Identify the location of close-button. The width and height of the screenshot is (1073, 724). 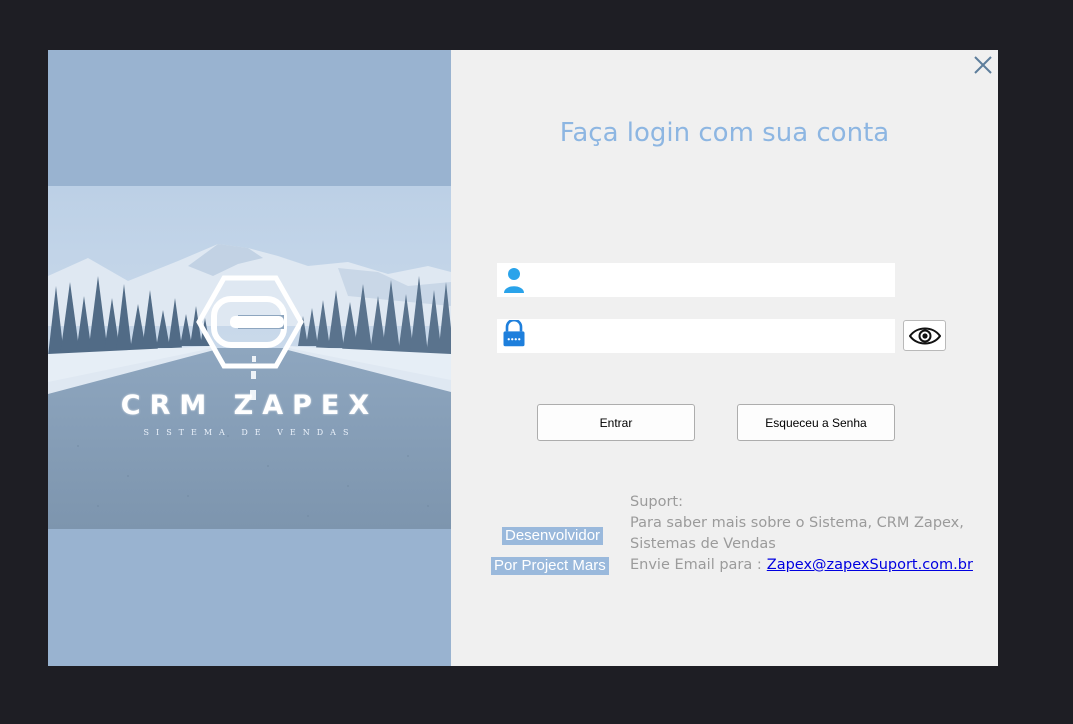
(983, 65).